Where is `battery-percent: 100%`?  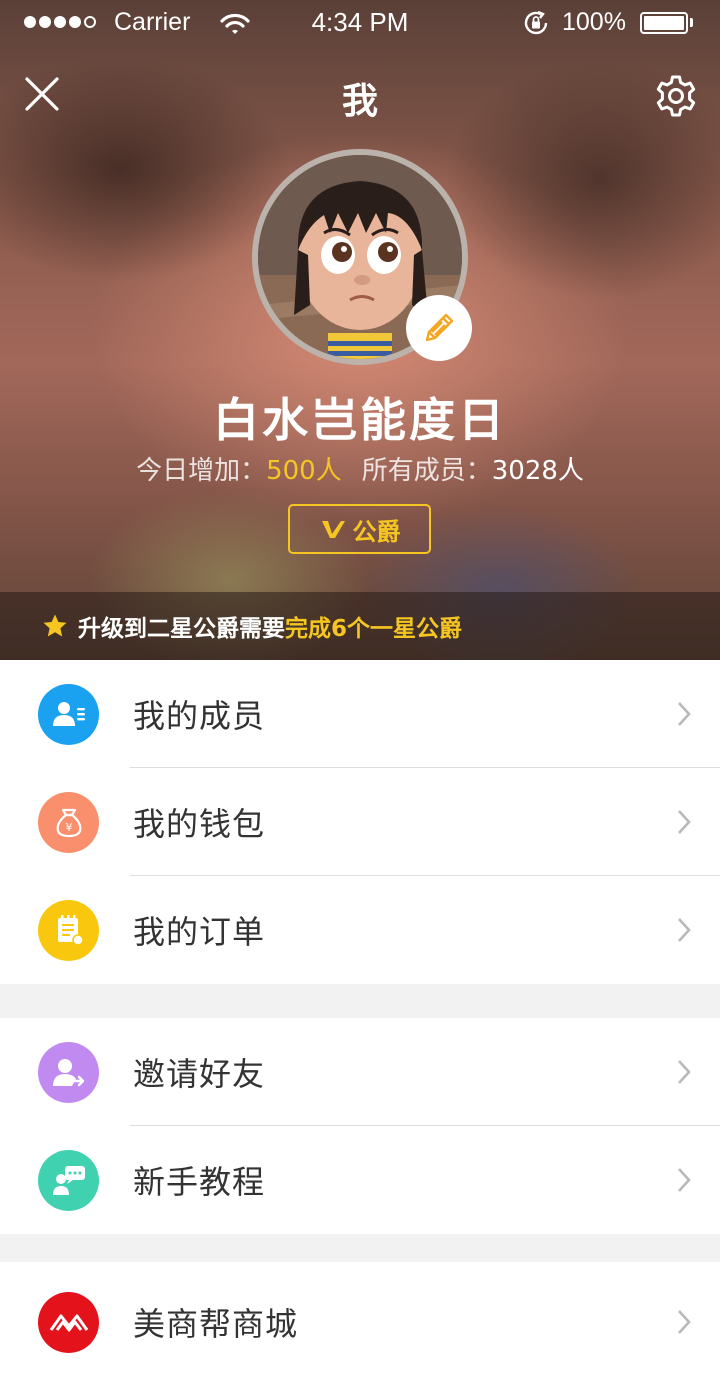
battery-percent: 100% is located at coordinates (594, 22).